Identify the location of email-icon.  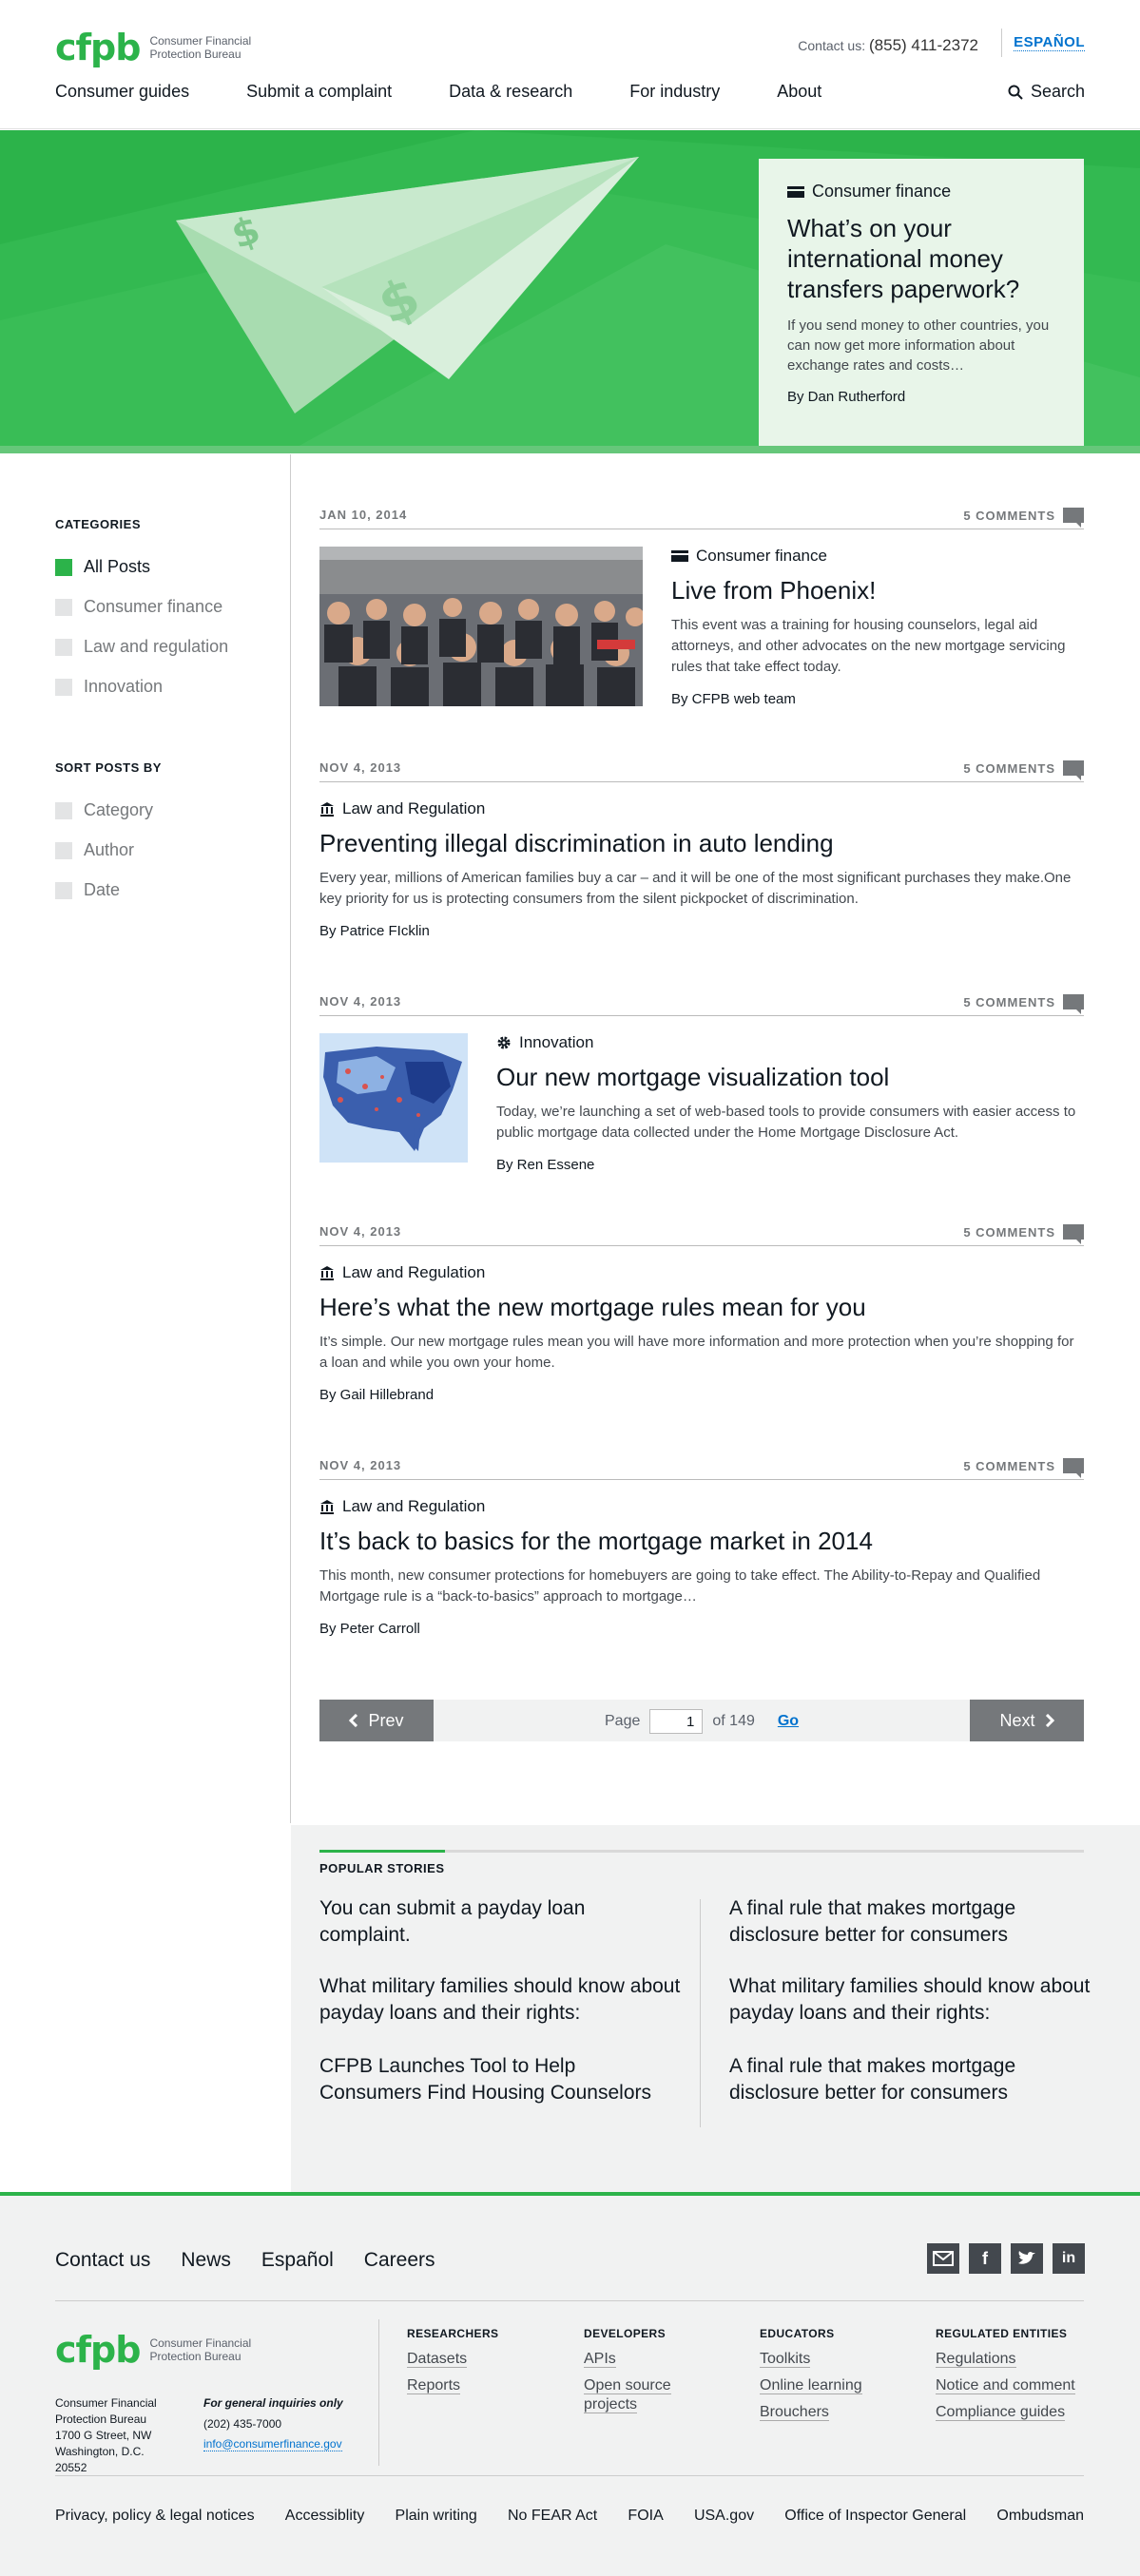
(943, 2258).